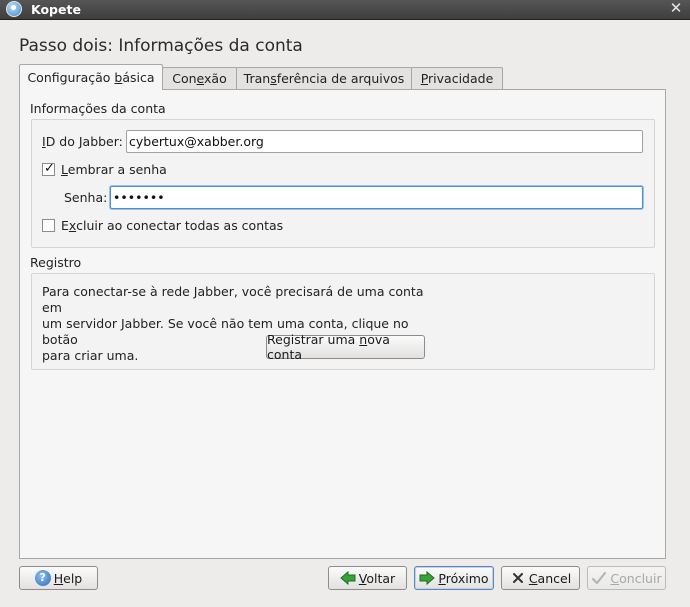 This screenshot has width=690, height=607. I want to click on tab-file-transfer: Transferência de arquivos, so click(324, 78).